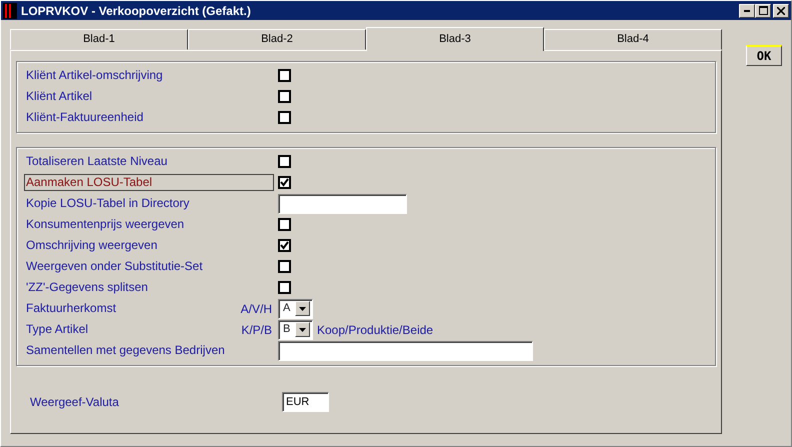  What do you see at coordinates (84, 117) in the screenshot?
I see `field-label: Kliënt-Faktuureenheid` at bounding box center [84, 117].